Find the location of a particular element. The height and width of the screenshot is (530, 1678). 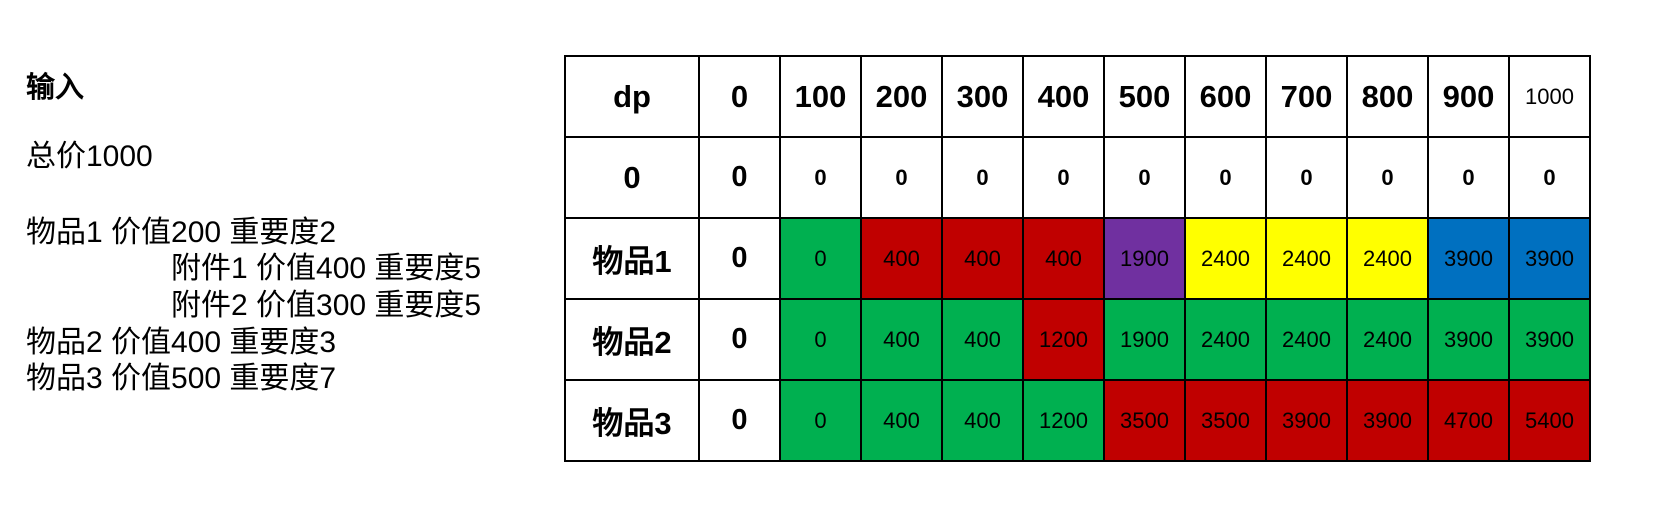

dp-cell: 5400 is located at coordinates (1549, 420).